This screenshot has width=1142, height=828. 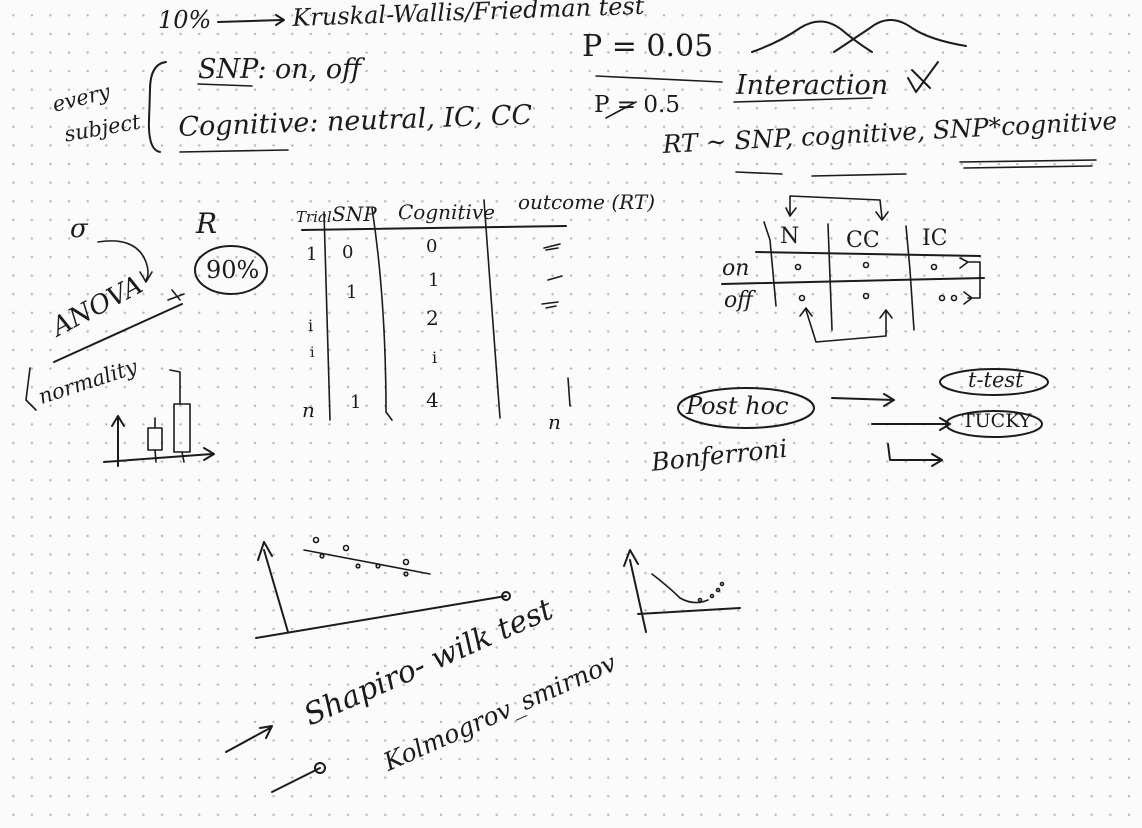 I want to click on kolmogorov-arrow, so click(x=296, y=780).